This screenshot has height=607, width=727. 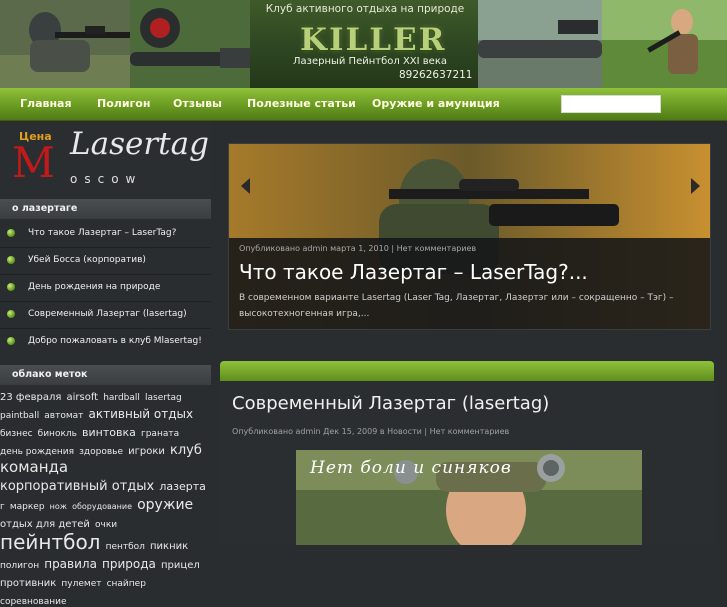 What do you see at coordinates (467, 371) in the screenshot?
I see `post-header-bar` at bounding box center [467, 371].